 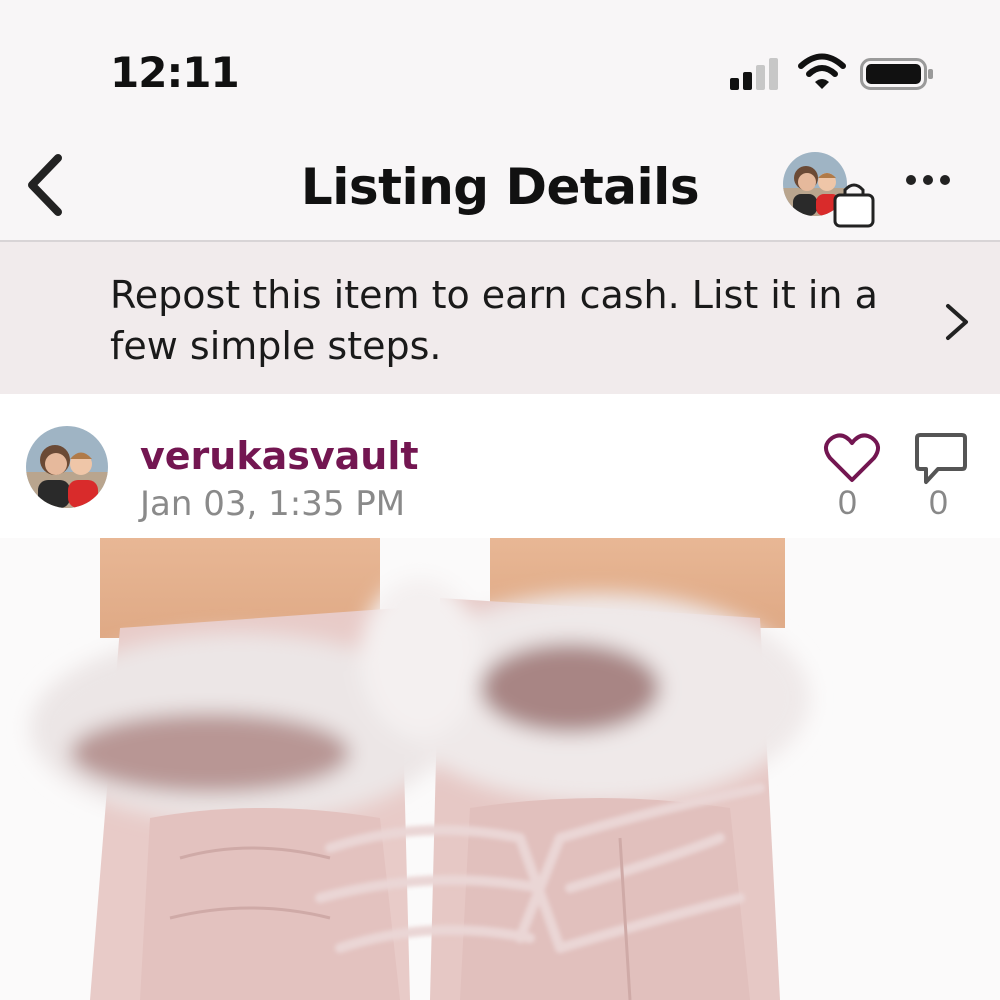 What do you see at coordinates (67, 467) in the screenshot?
I see `author-avatar` at bounding box center [67, 467].